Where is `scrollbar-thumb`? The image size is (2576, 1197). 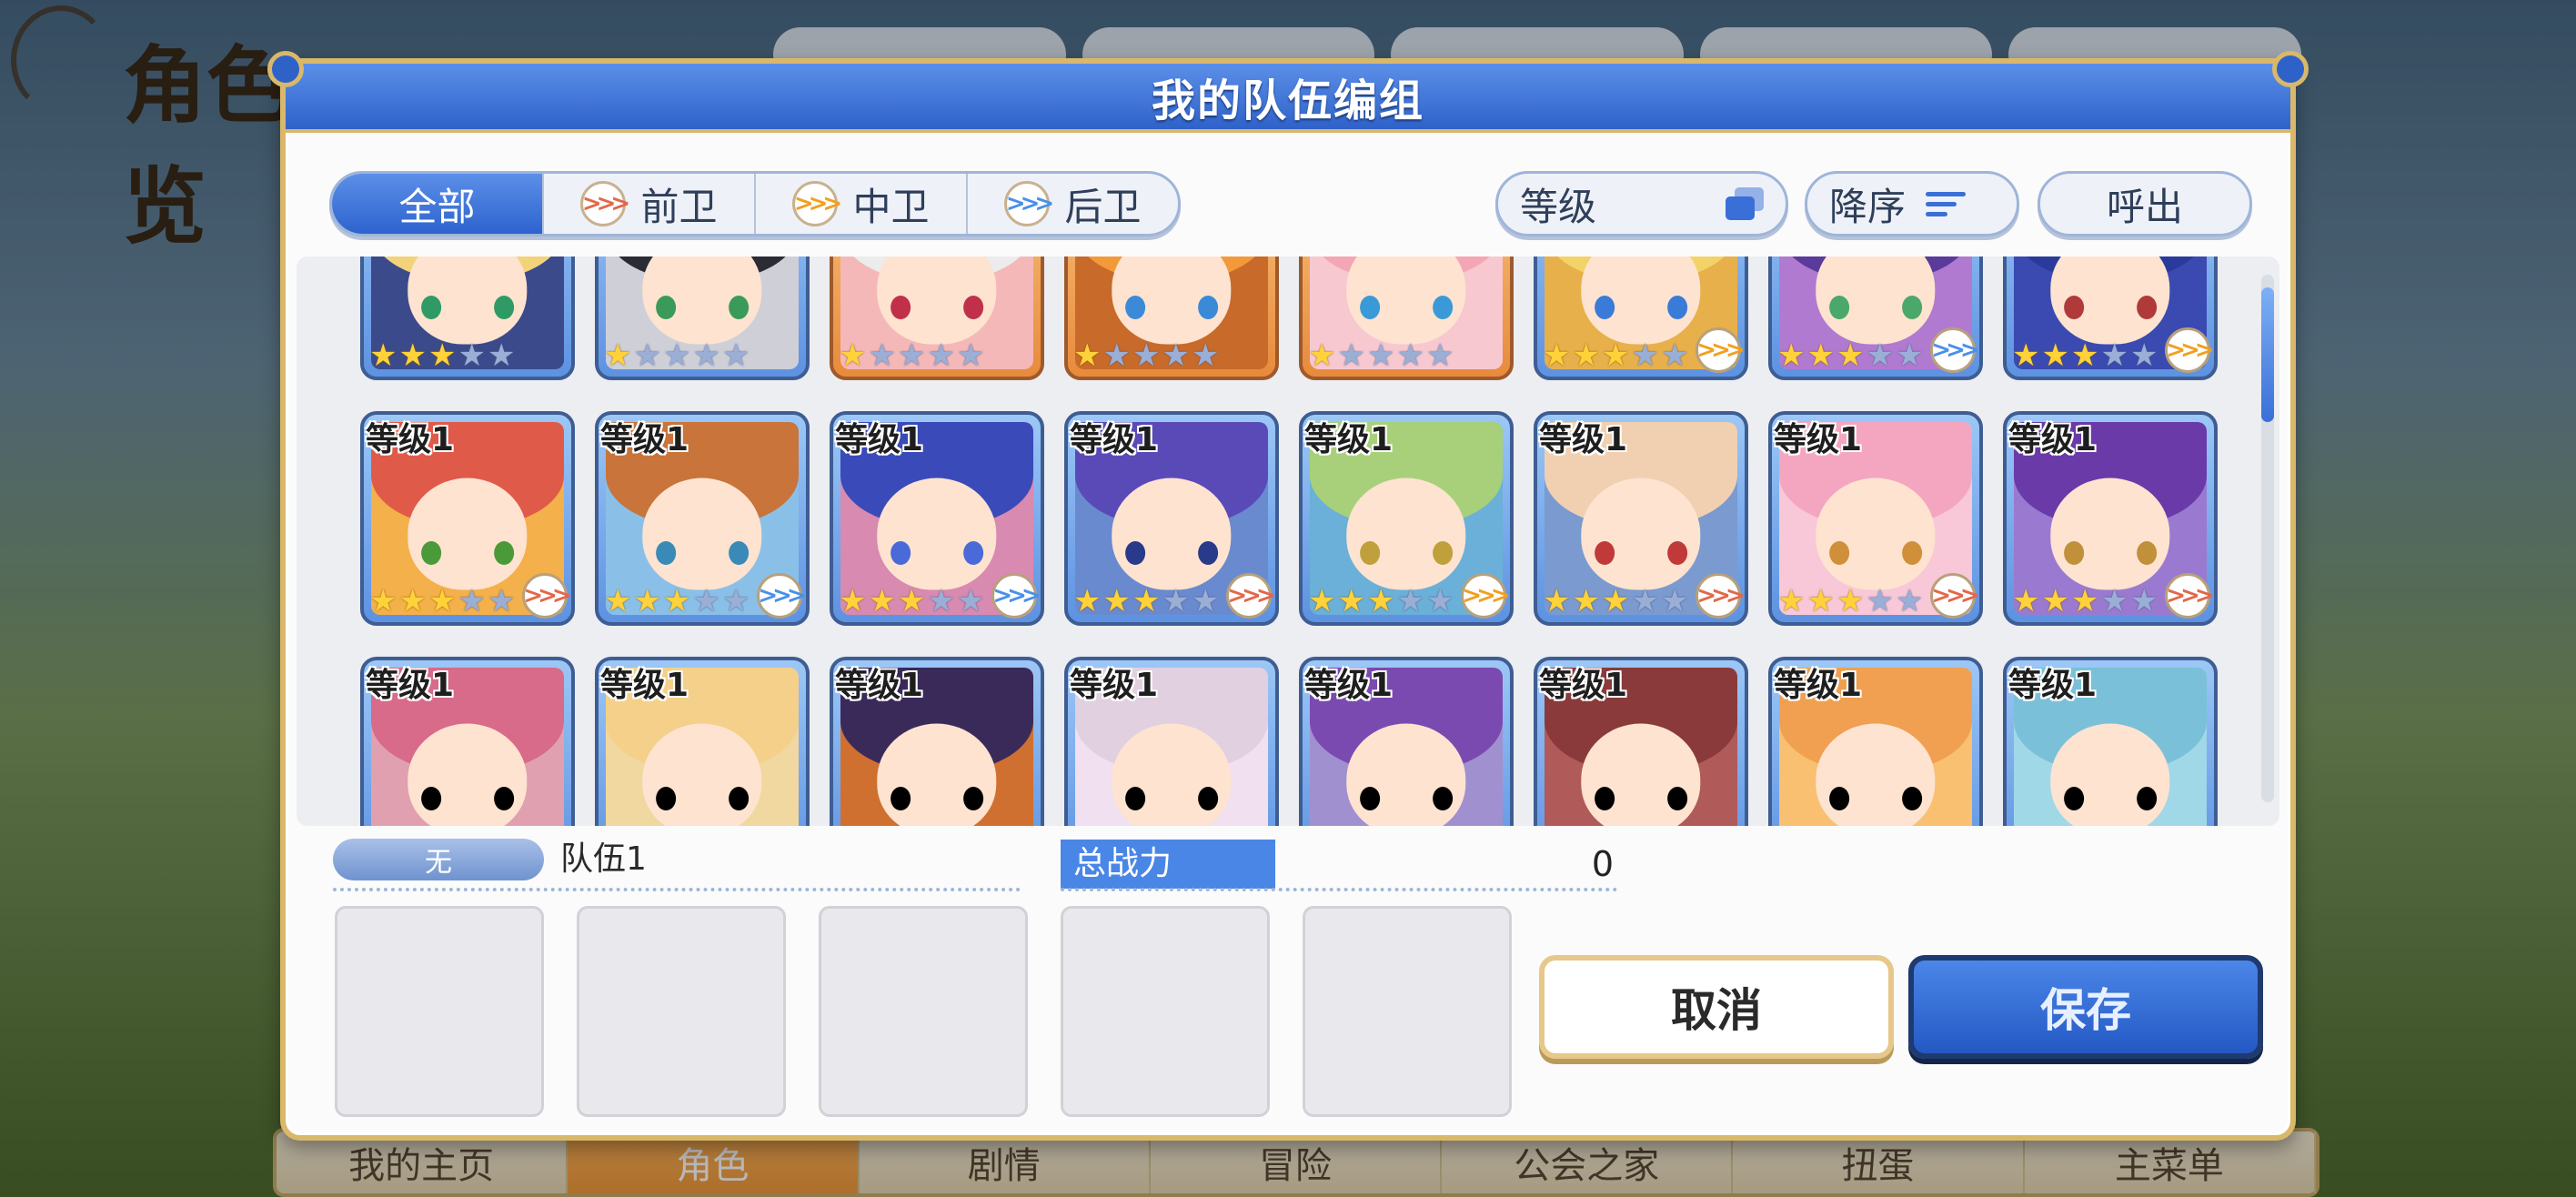
scrollbar-thumb is located at coordinates (2267, 354).